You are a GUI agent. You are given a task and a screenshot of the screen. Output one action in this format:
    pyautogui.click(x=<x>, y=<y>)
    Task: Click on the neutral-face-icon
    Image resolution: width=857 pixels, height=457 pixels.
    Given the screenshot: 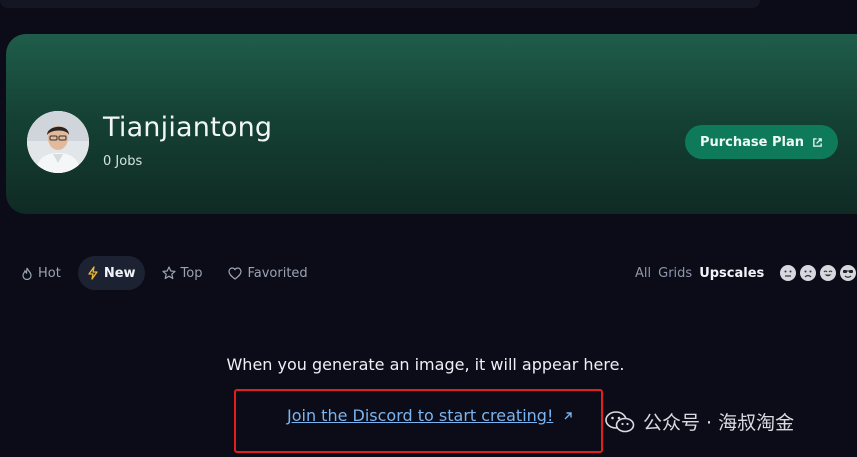 What is the action you would take?
    pyautogui.click(x=788, y=273)
    